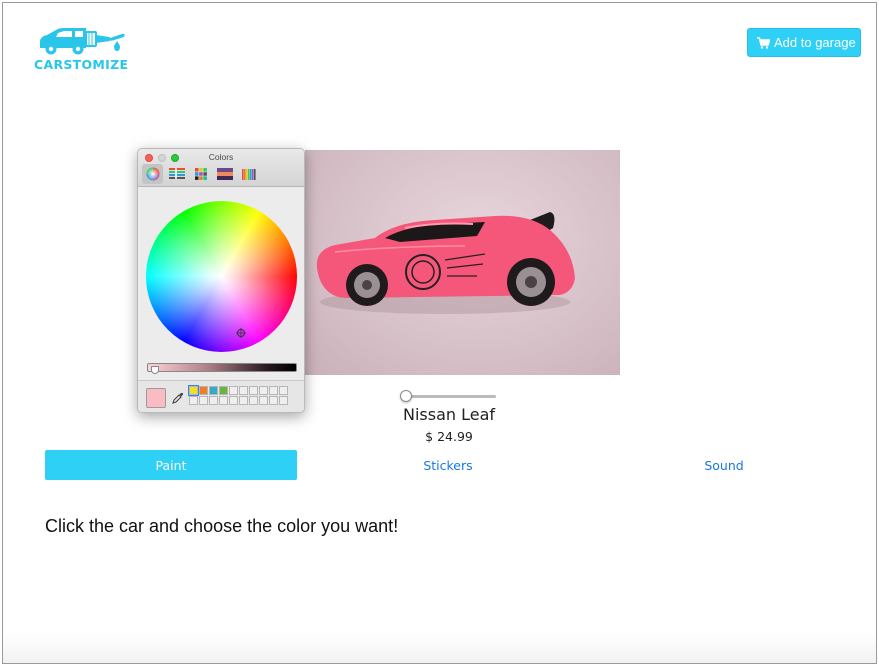 The width and height of the screenshot is (879, 666). What do you see at coordinates (815, 42) in the screenshot?
I see `add-to-garage-label: Add to garage` at bounding box center [815, 42].